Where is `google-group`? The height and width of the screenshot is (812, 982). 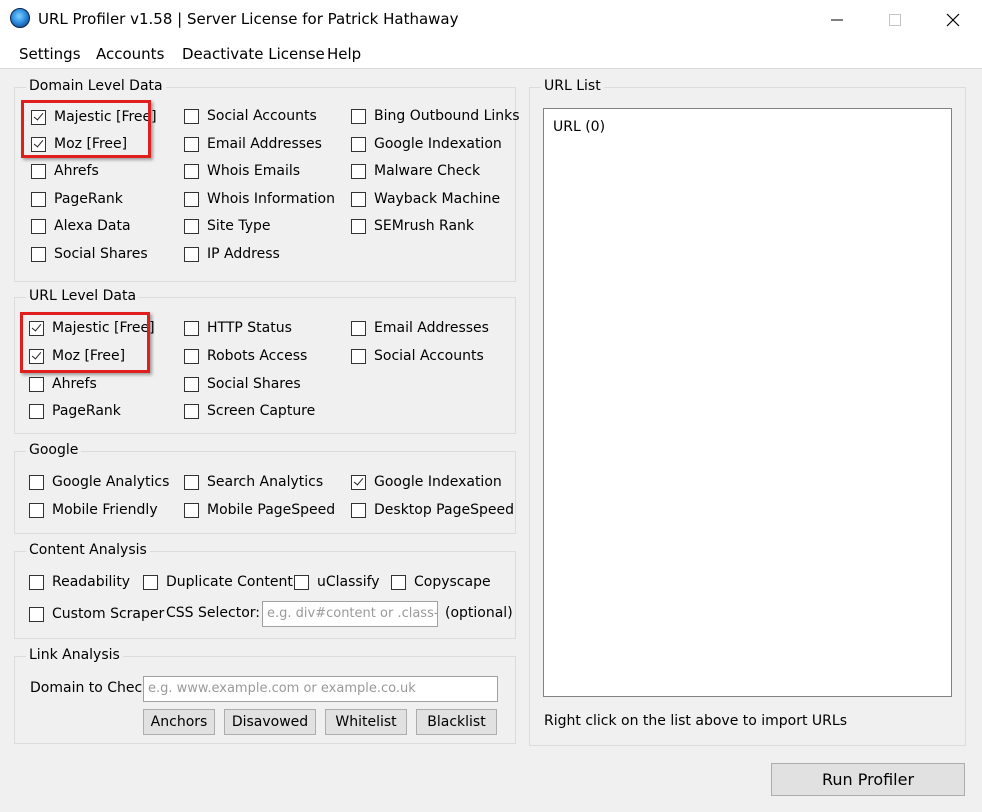
google-group is located at coordinates (265, 492).